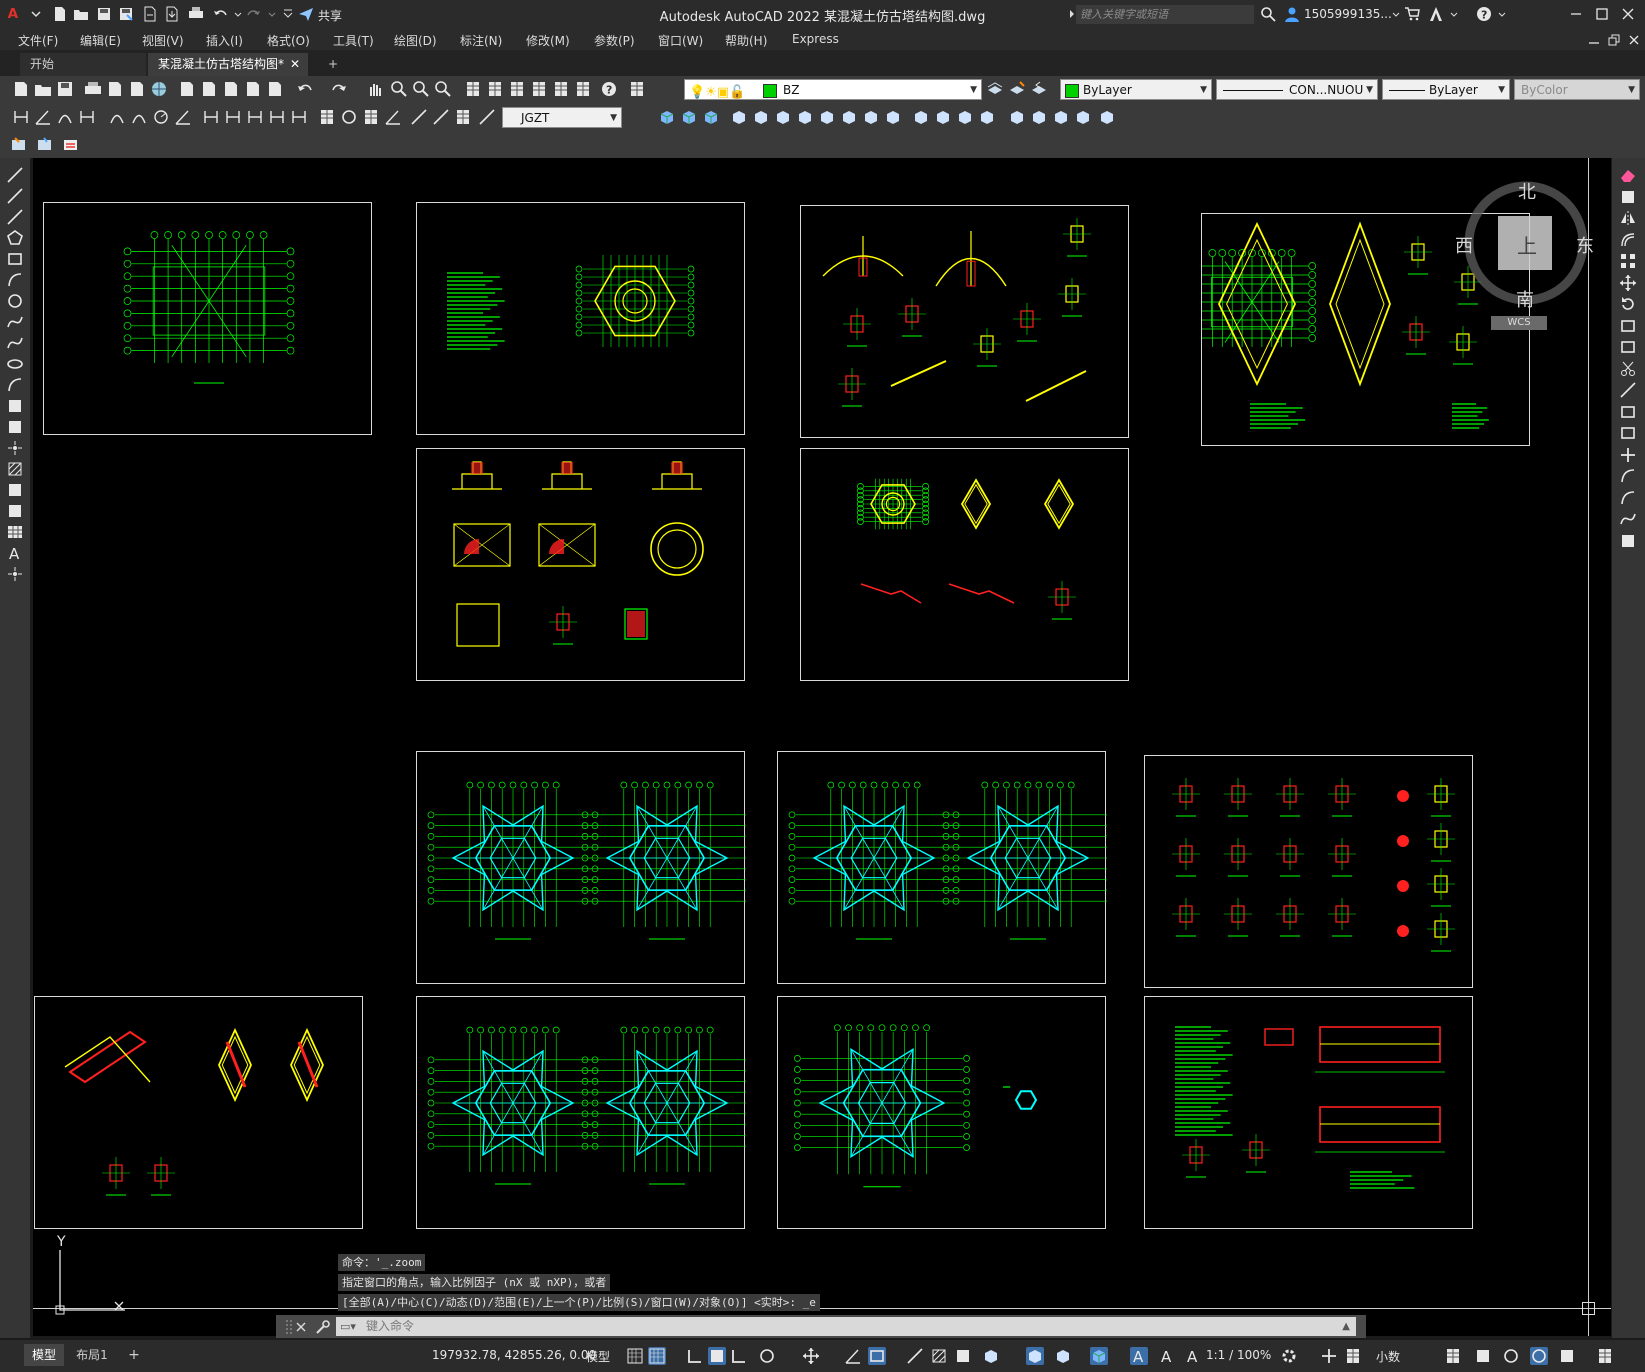 The image size is (1645, 1372). I want to click on tolerance-icon, so click(327, 117).